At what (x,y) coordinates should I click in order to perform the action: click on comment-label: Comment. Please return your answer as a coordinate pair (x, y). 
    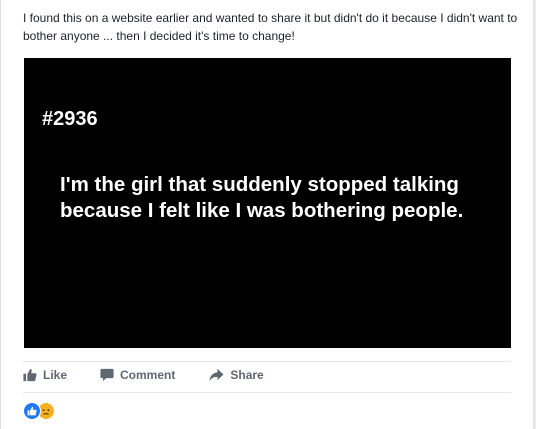
    Looking at the image, I should click on (148, 375).